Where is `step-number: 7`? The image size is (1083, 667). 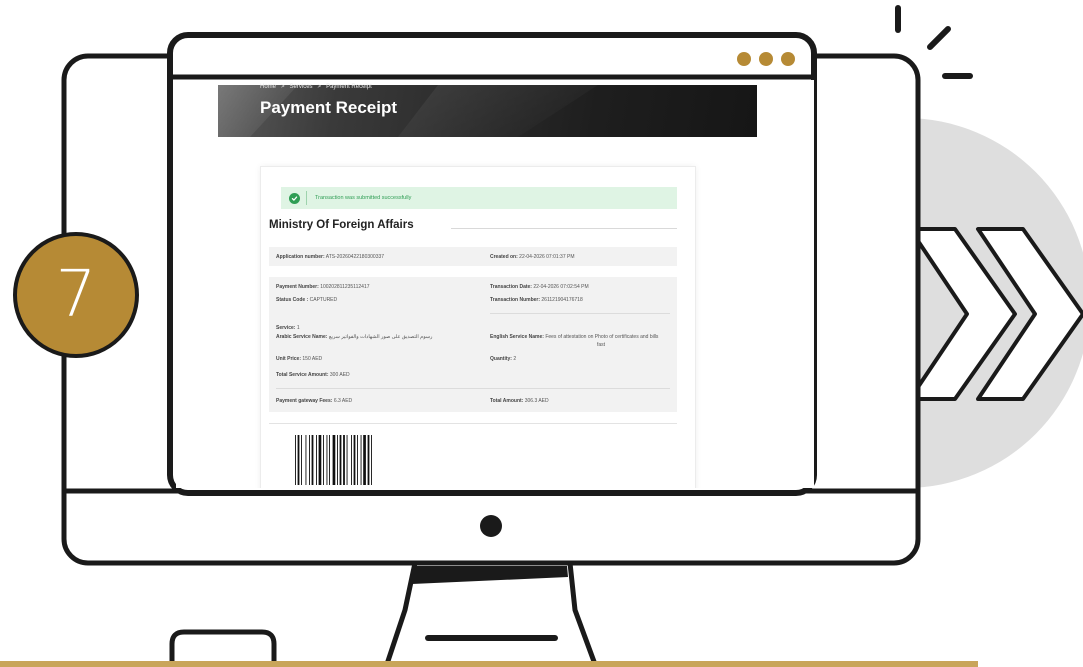
step-number: 7 is located at coordinates (76, 295).